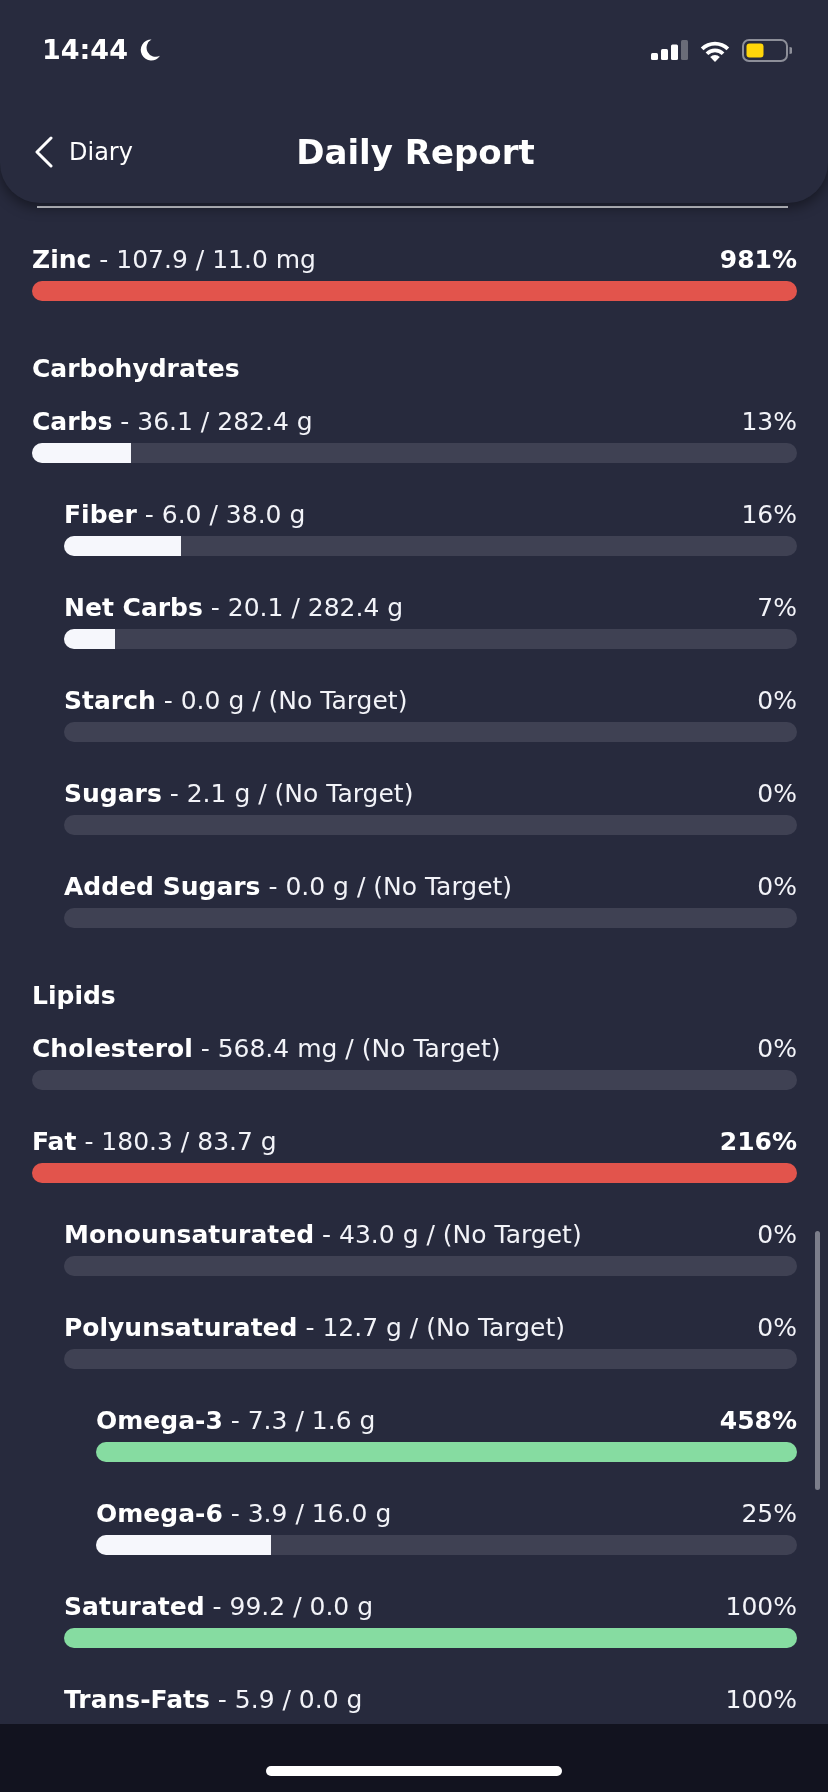 The height and width of the screenshot is (1792, 828). Describe the element at coordinates (769, 1513) in the screenshot. I see `percent-value: 25%` at that location.